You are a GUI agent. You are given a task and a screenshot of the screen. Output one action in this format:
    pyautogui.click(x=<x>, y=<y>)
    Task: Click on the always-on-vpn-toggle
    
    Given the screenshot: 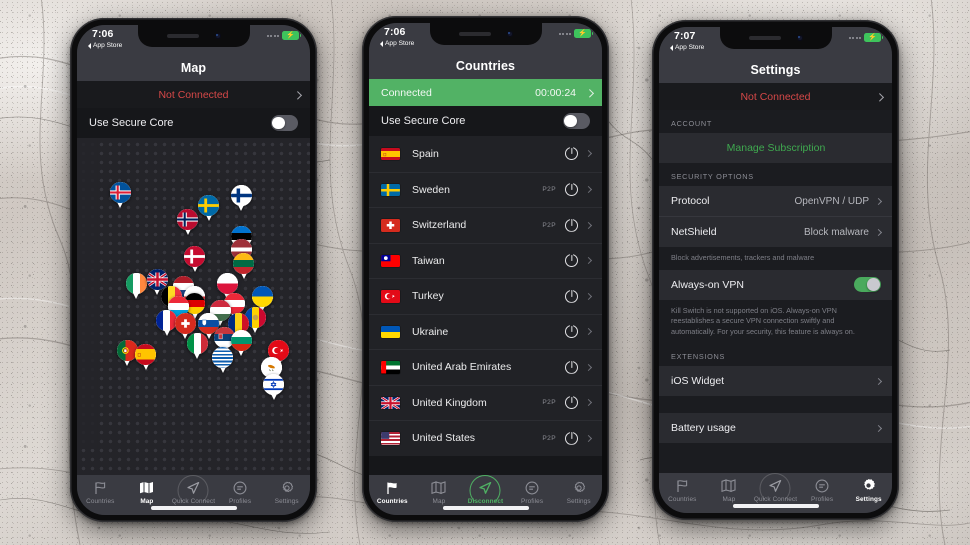 What is the action you would take?
    pyautogui.click(x=867, y=284)
    